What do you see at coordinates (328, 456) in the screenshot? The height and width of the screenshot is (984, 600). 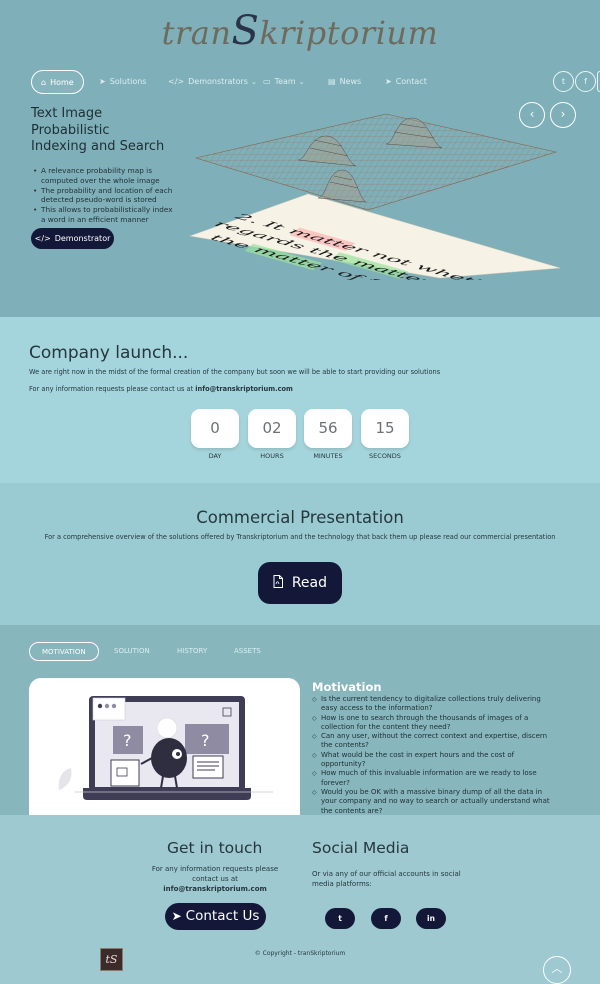 I see `countdown-label: MINUTES` at bounding box center [328, 456].